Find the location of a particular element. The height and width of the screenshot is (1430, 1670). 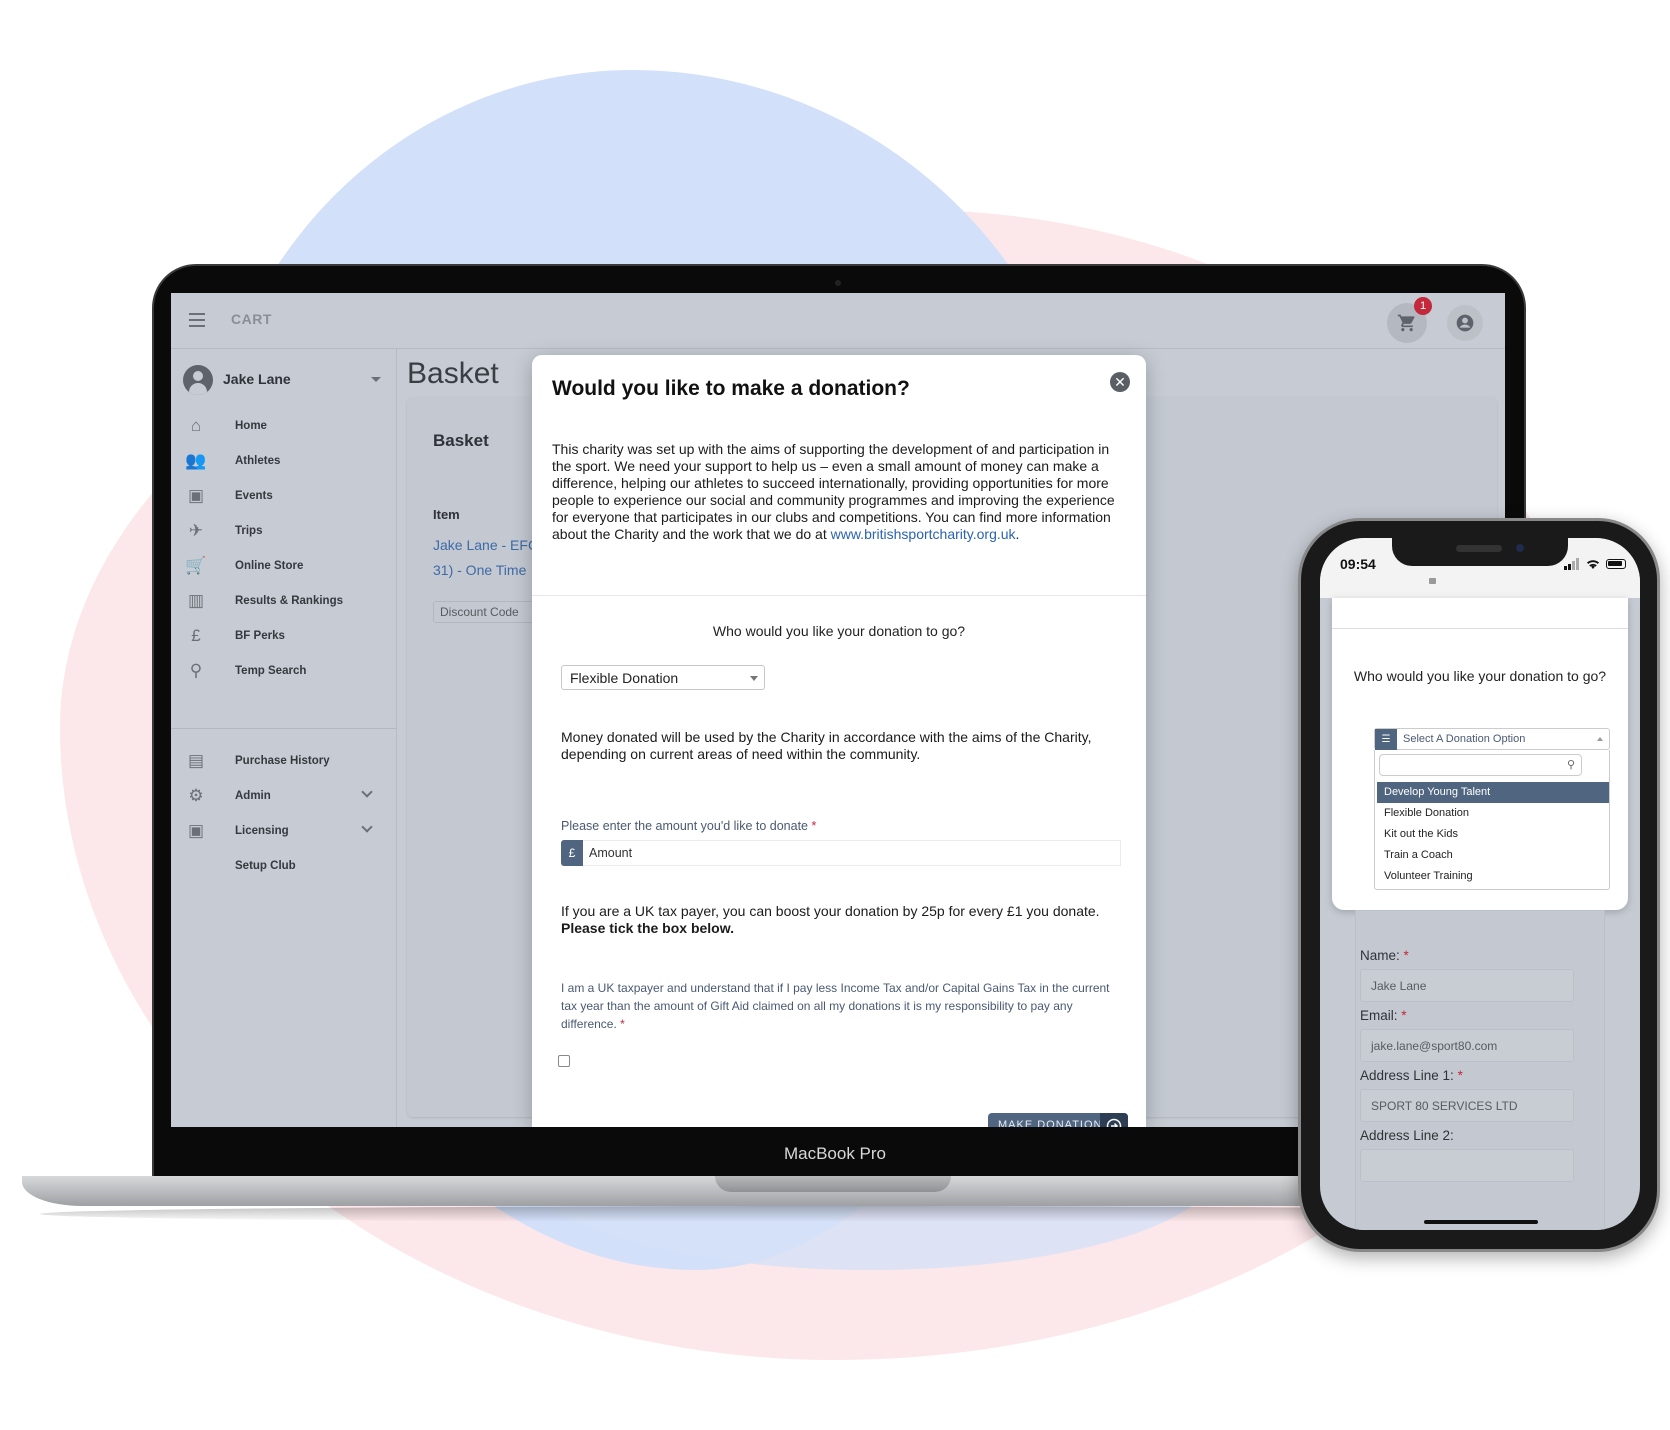

sidebar-item-home: ⌂ Home is located at coordinates (284, 425).